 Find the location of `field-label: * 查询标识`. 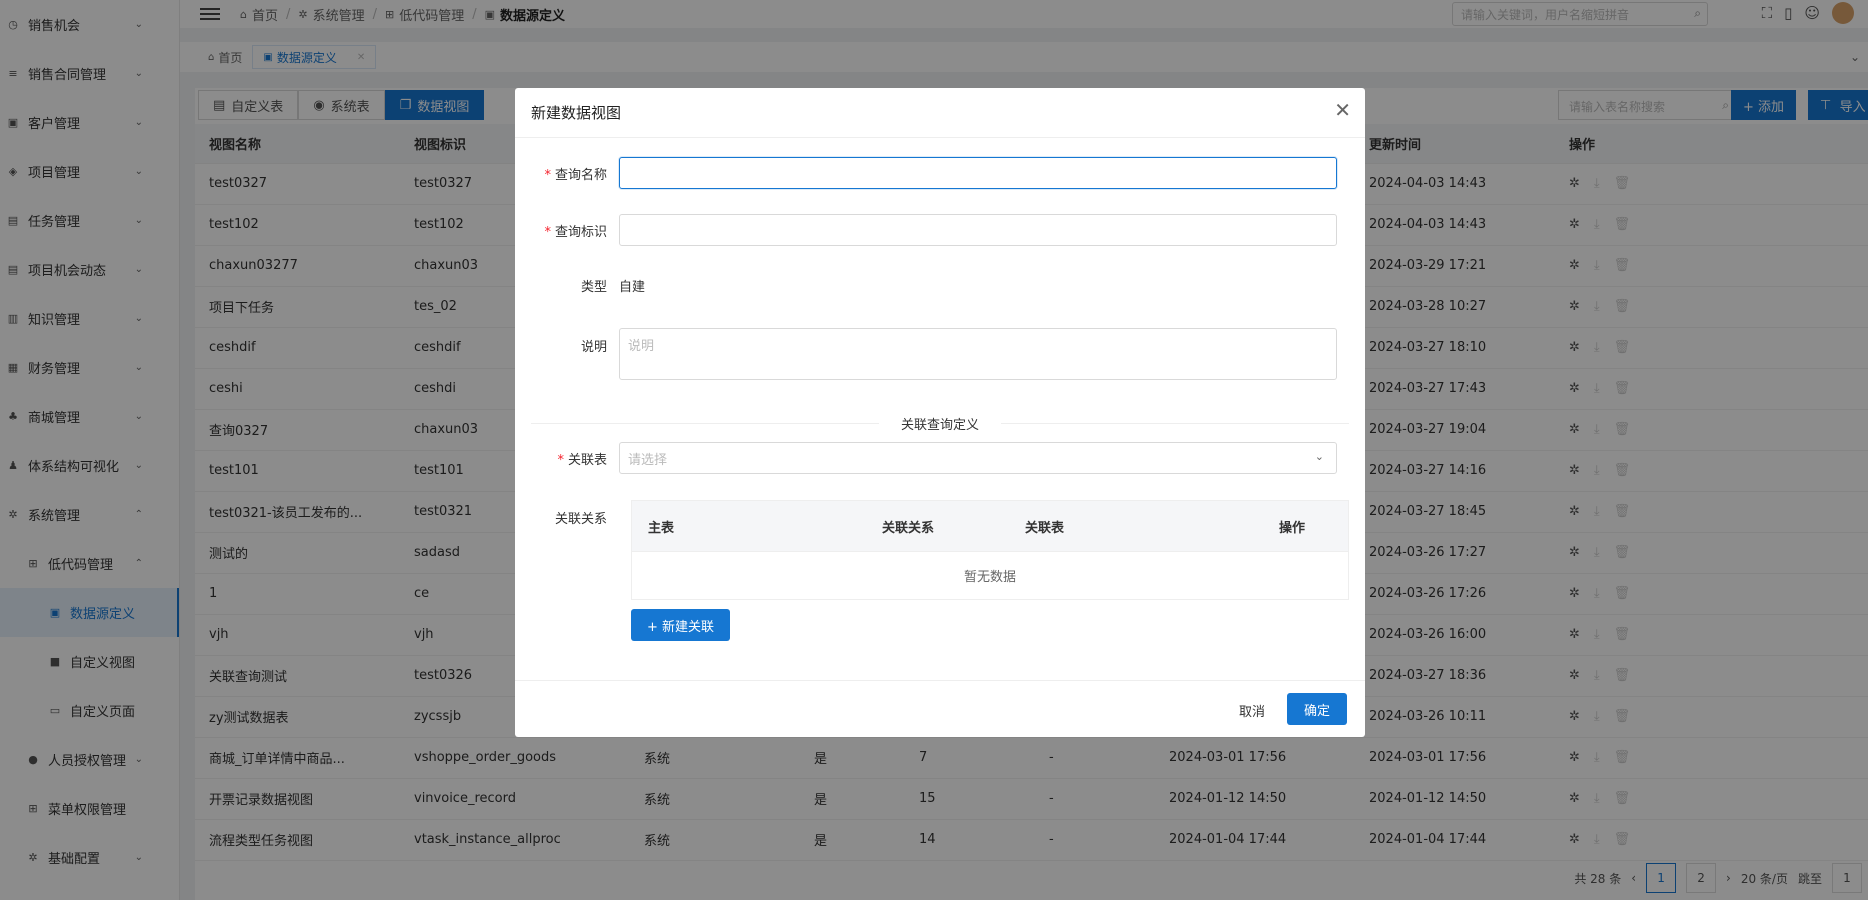

field-label: * 查询标识 is located at coordinates (567, 230).